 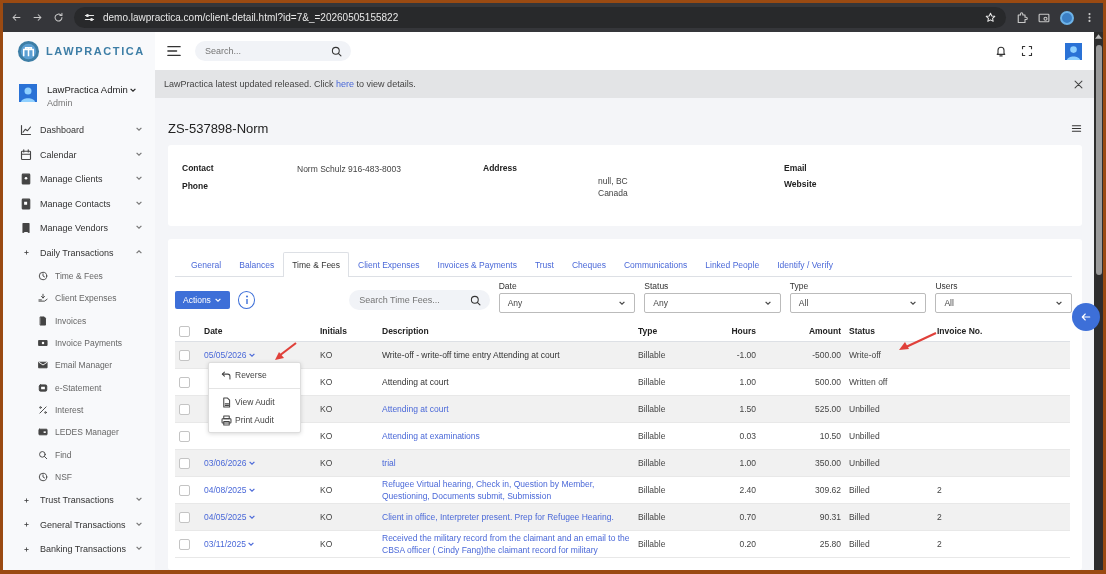 I want to click on description-link: Attending at court, so click(x=415, y=409).